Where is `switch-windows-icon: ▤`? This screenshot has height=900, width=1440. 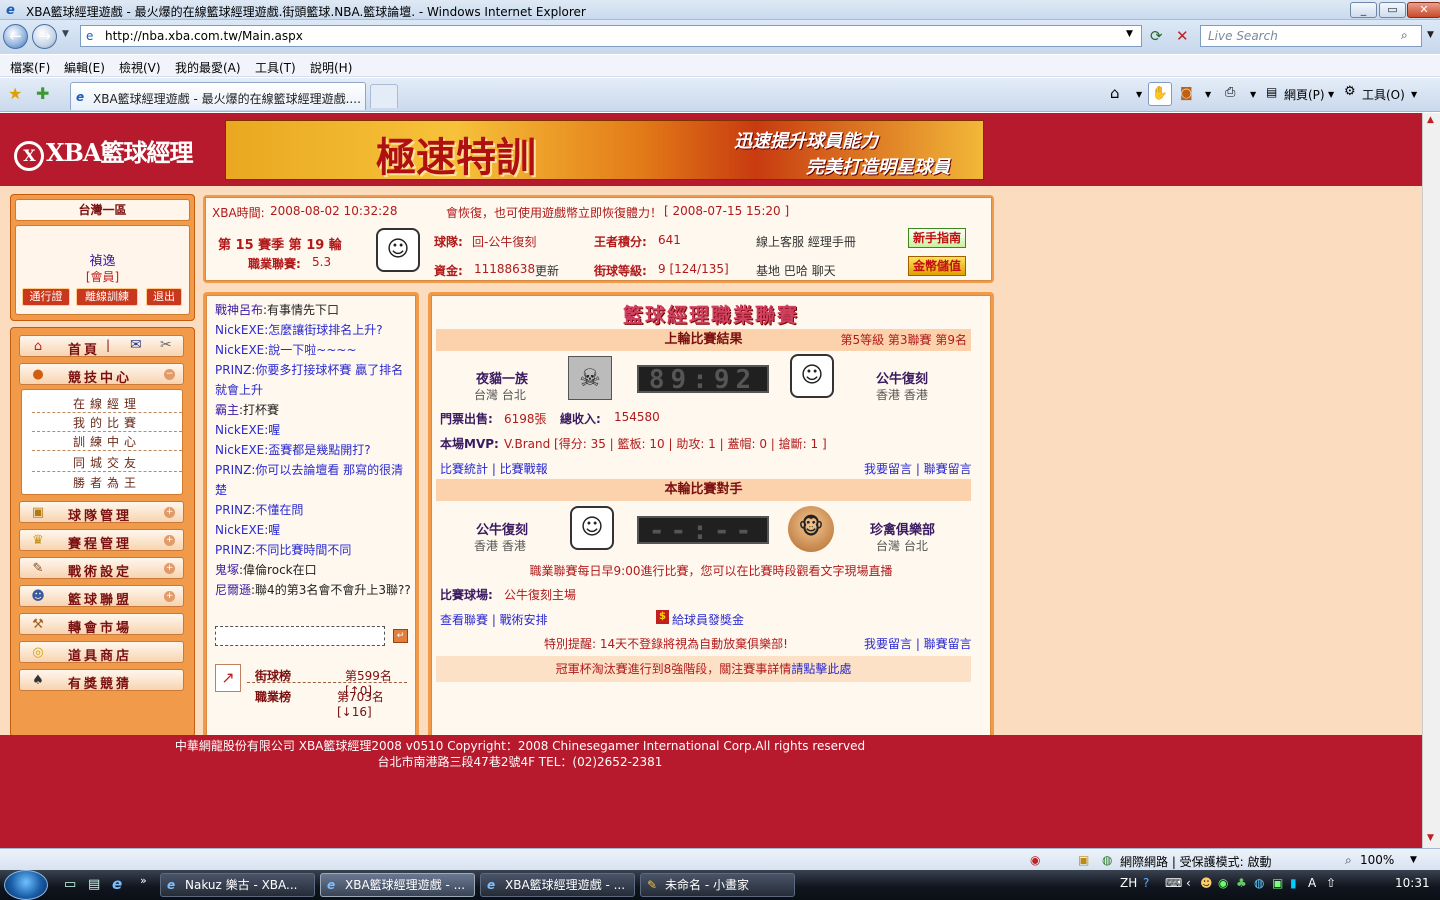
switch-windows-icon: ▤ is located at coordinates (94, 884).